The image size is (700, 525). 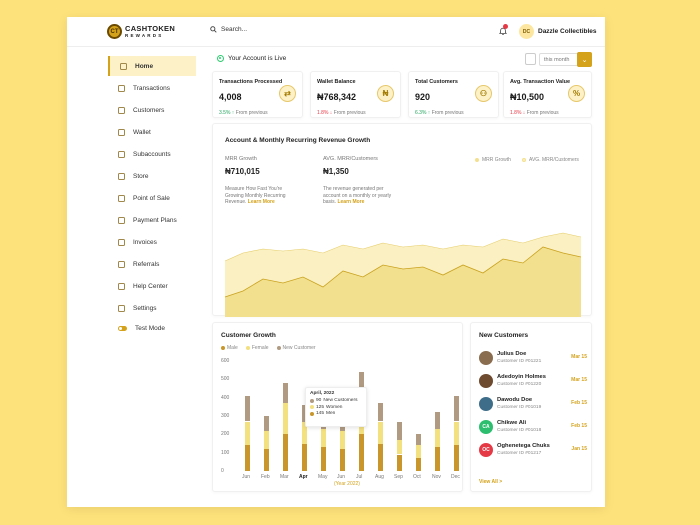 What do you see at coordinates (284, 477) in the screenshot?
I see `x-tick-label: Mar` at bounding box center [284, 477].